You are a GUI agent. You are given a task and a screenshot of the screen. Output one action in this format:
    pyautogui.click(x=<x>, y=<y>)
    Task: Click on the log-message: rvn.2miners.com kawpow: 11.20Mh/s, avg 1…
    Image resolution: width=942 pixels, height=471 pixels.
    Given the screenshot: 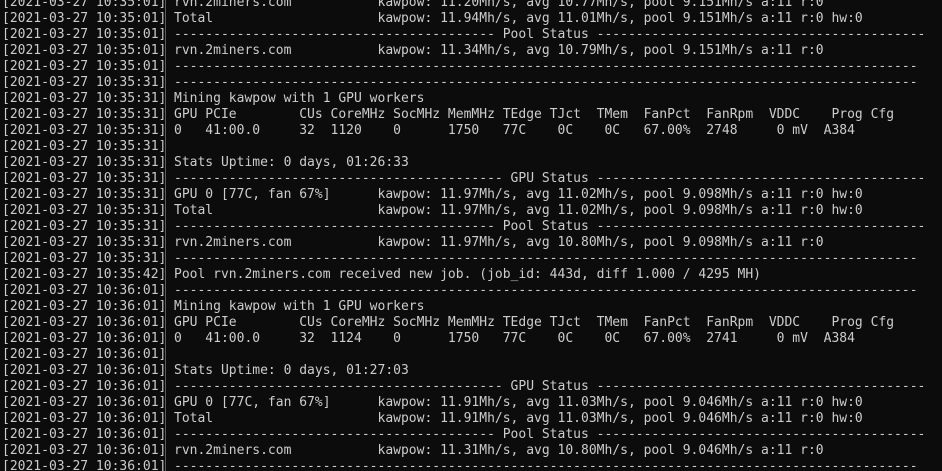 What is the action you would take?
    pyautogui.click(x=499, y=5)
    